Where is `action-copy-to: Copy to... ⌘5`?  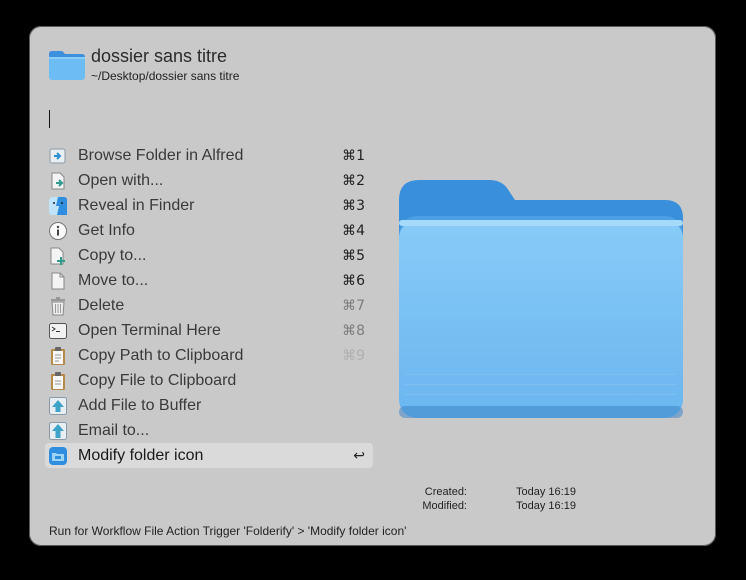
action-copy-to: Copy to... ⌘5 is located at coordinates (209, 255).